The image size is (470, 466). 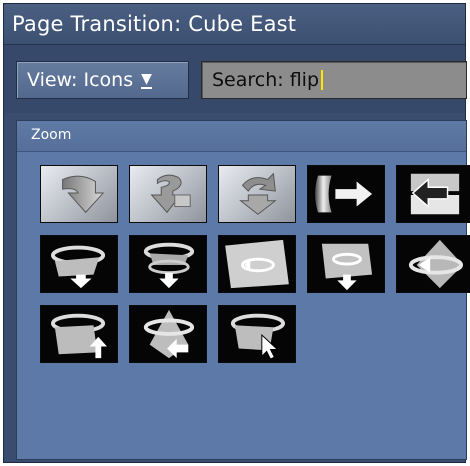 I want to click on flip-right-arrow-icon, so click(x=344, y=194).